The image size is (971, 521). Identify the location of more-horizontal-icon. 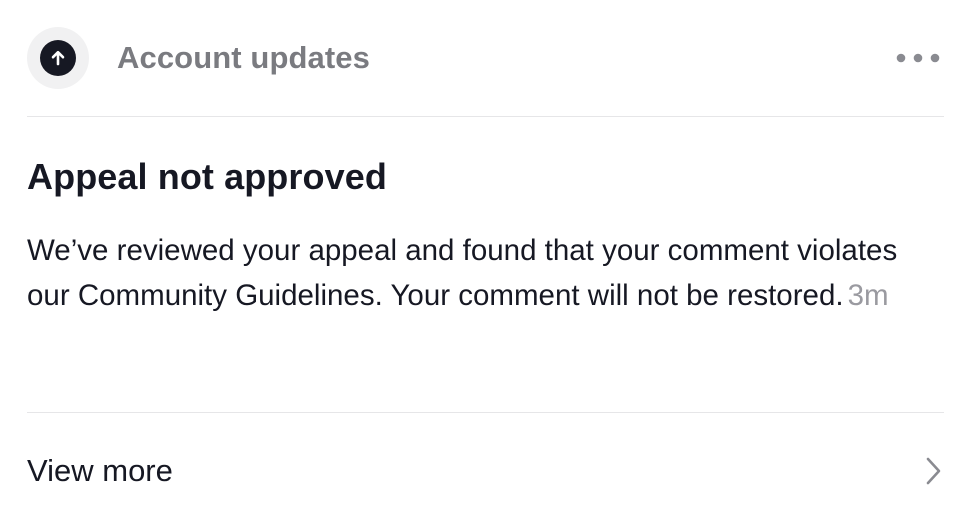
(918, 58).